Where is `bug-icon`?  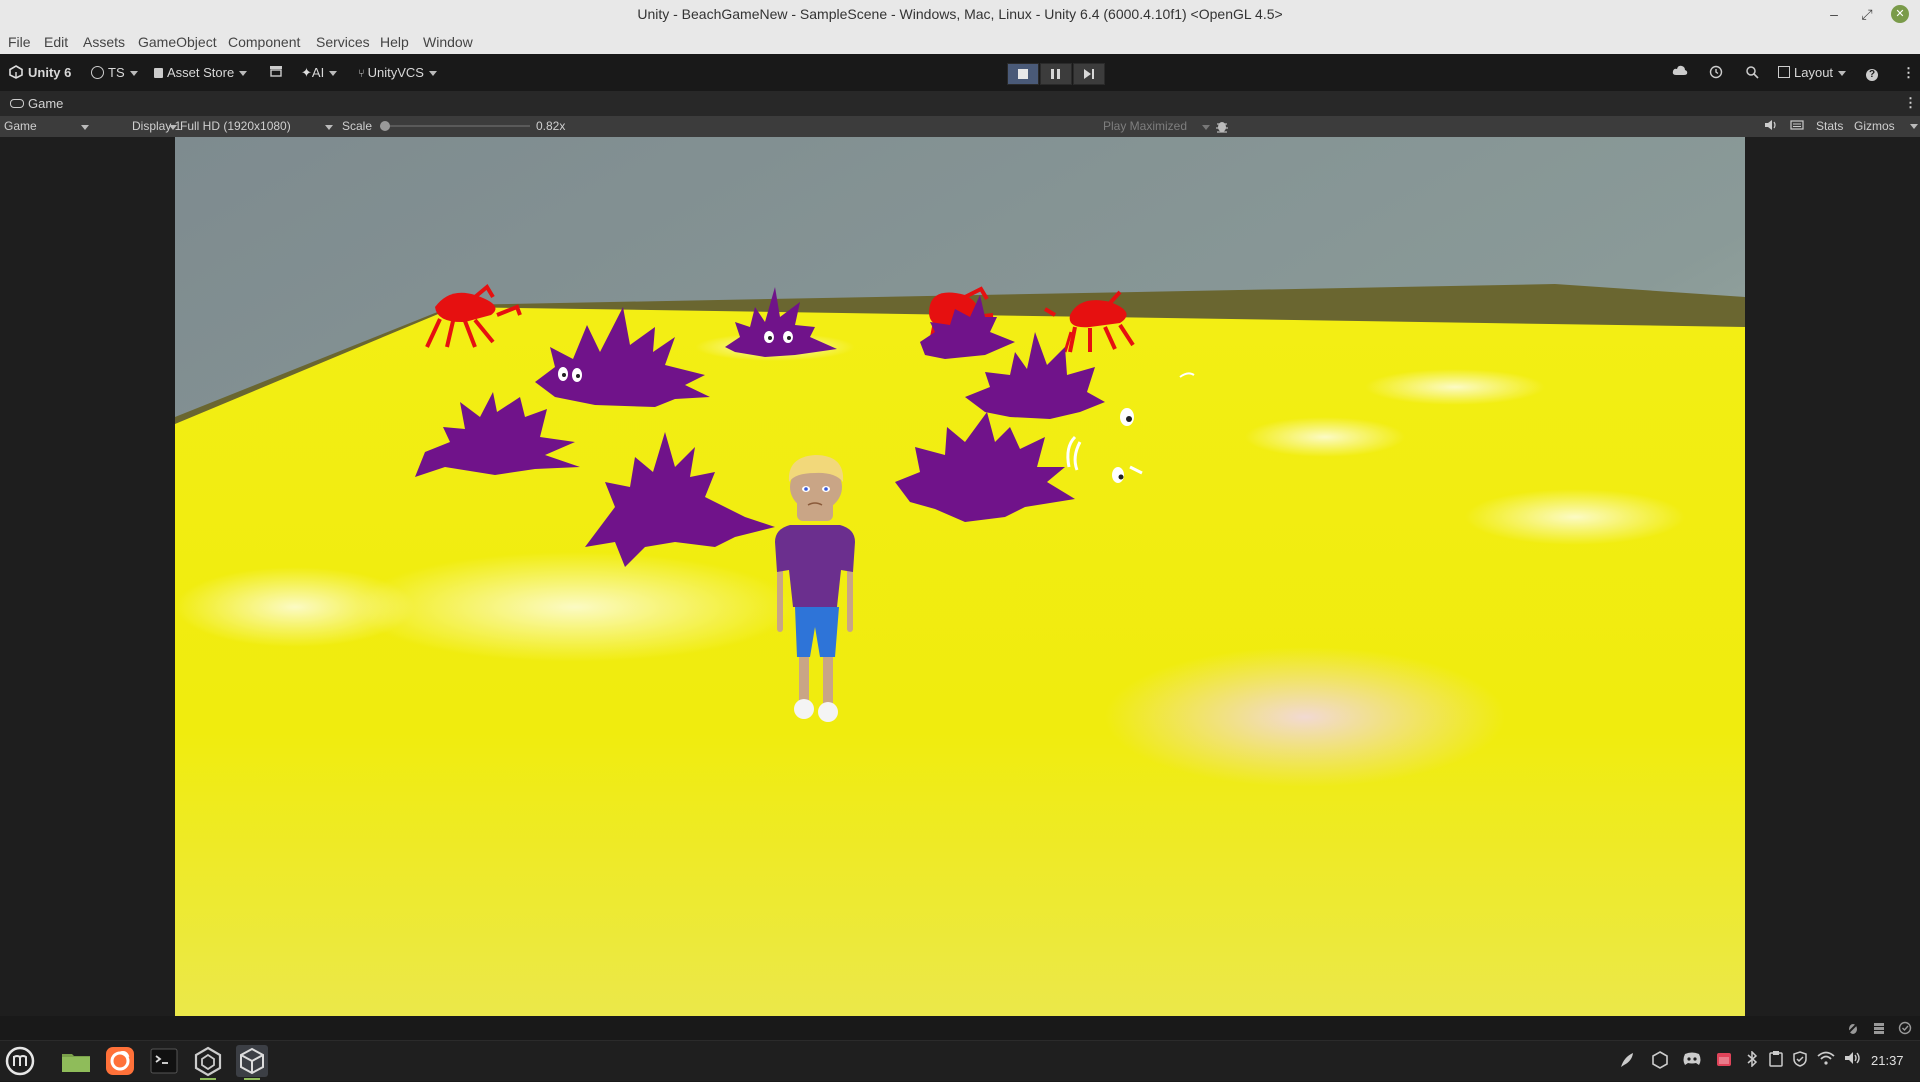
bug-icon is located at coordinates (1222, 127).